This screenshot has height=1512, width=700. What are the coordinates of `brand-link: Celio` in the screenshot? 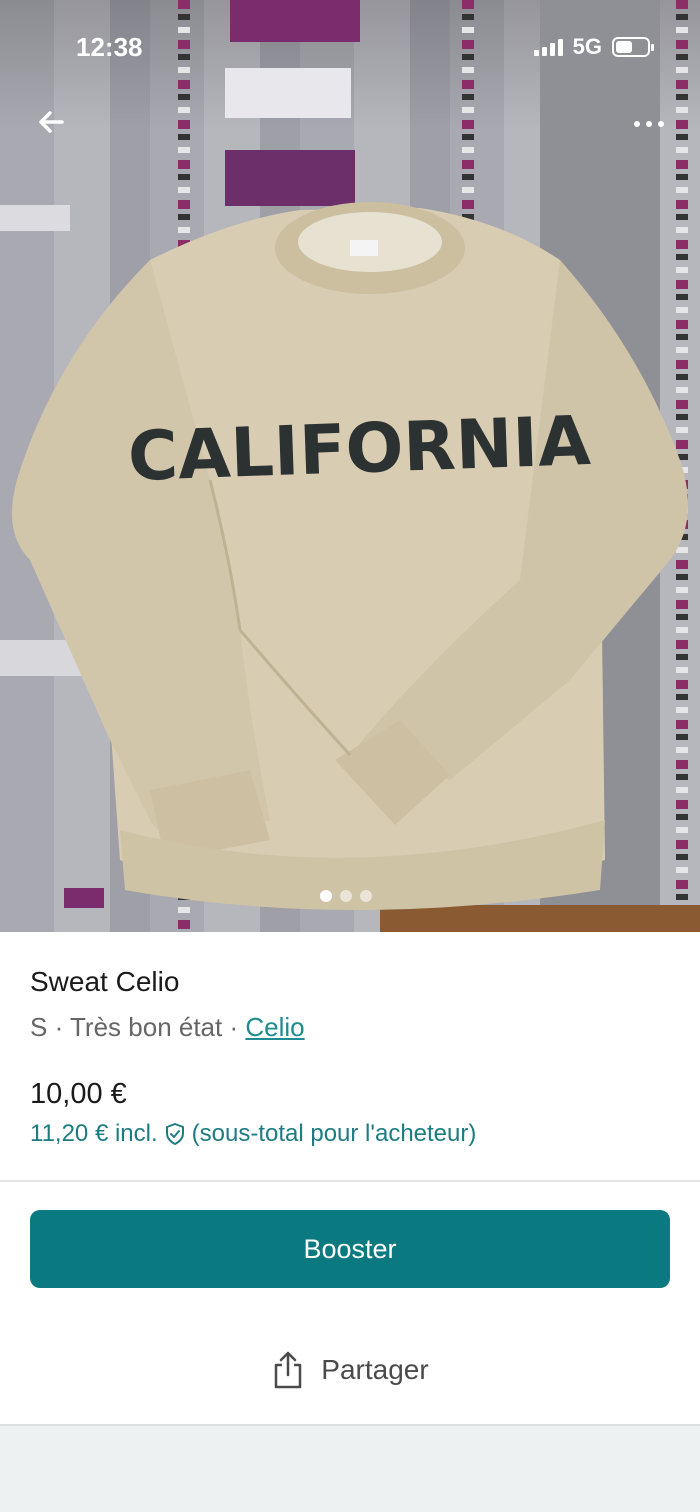 It's located at (274, 1027).